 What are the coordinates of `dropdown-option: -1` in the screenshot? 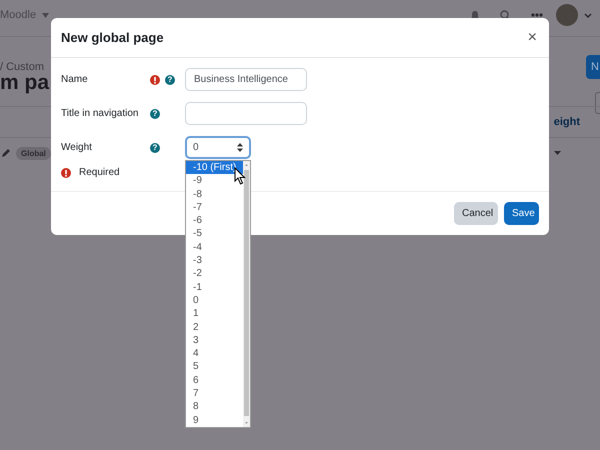 It's located at (214, 287).